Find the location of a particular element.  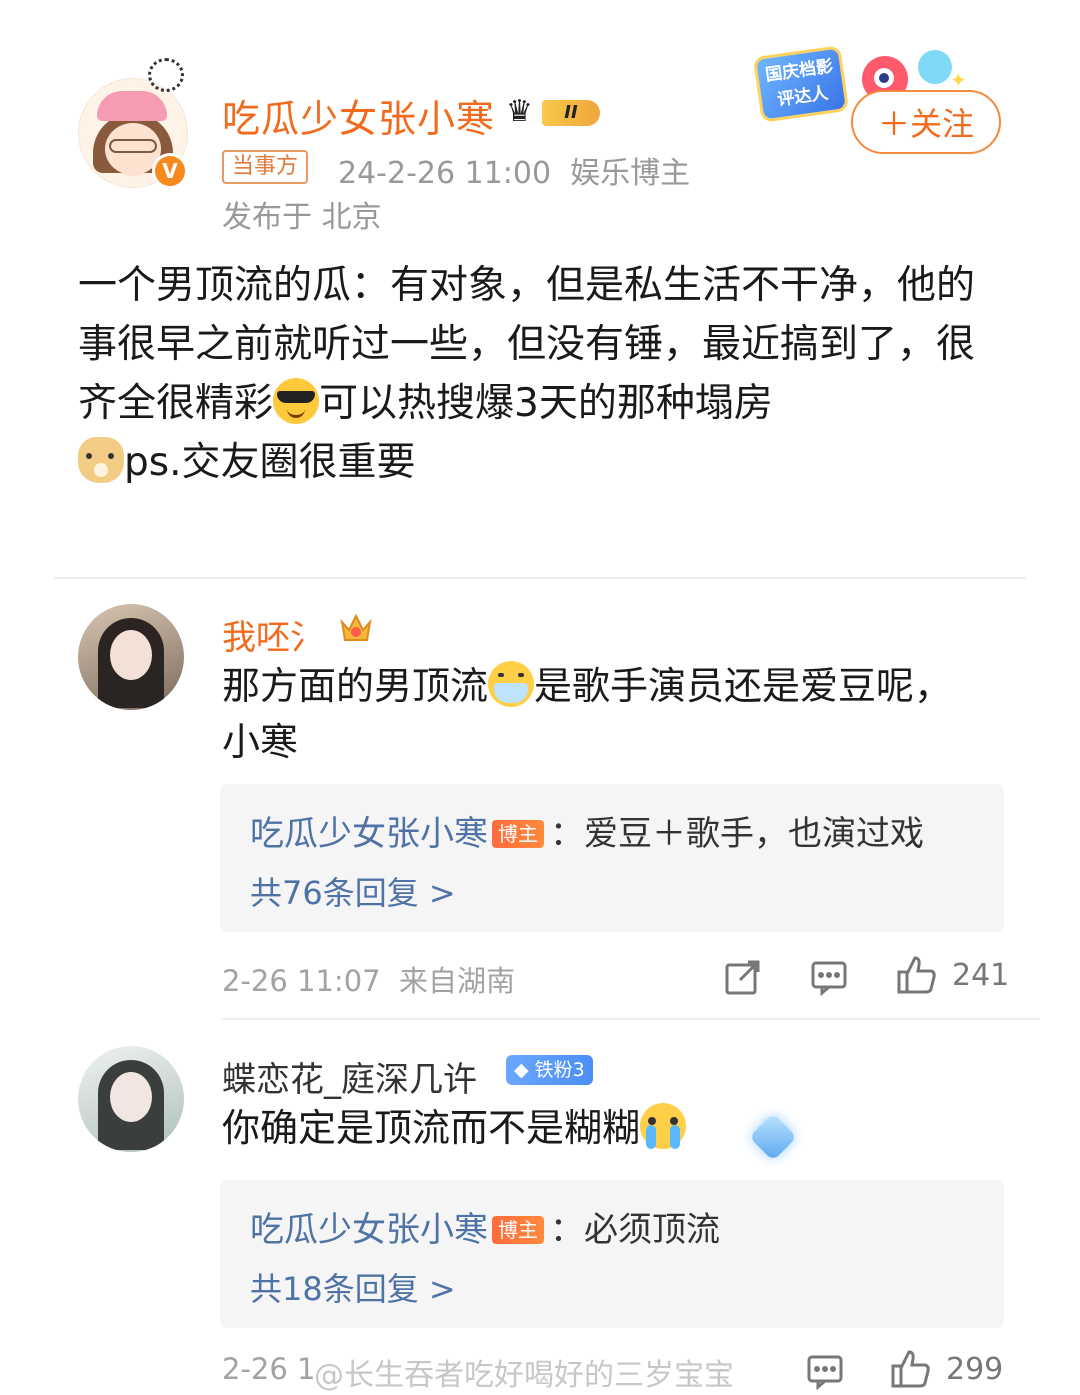

fan-badge: ◆ 铁粉3 is located at coordinates (549, 1070).